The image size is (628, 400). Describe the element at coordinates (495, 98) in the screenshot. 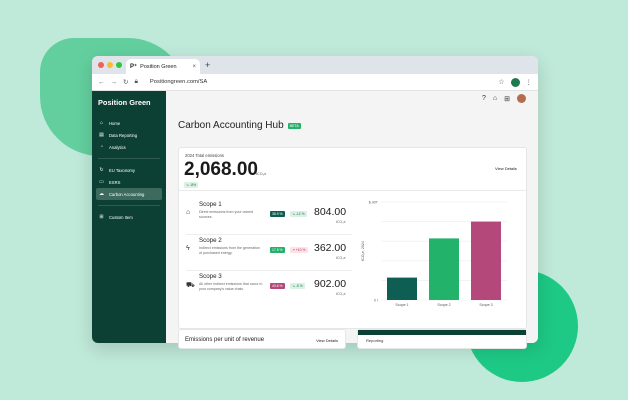

I see `organization-icon: ⌂` at that location.